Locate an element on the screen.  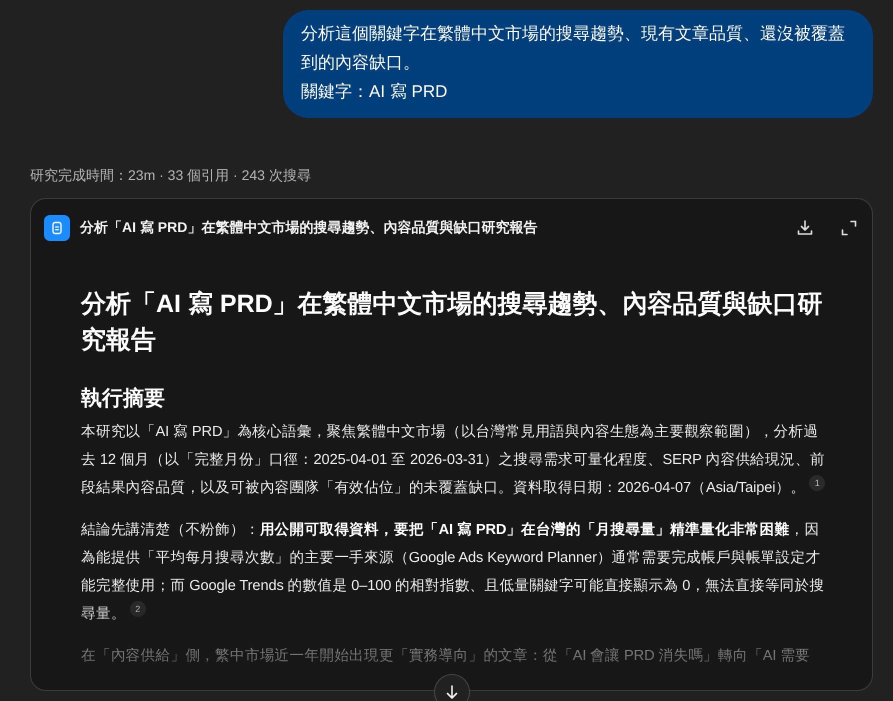
footnote-badge: 1 is located at coordinates (817, 483).